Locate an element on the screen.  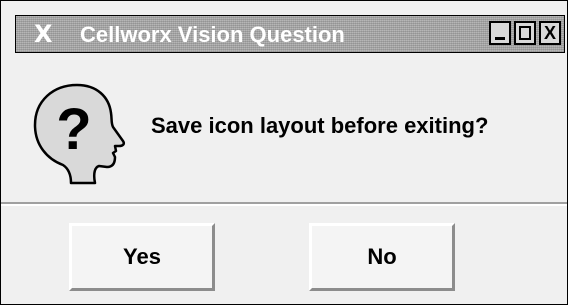
close-icon: X is located at coordinates (549, 33).